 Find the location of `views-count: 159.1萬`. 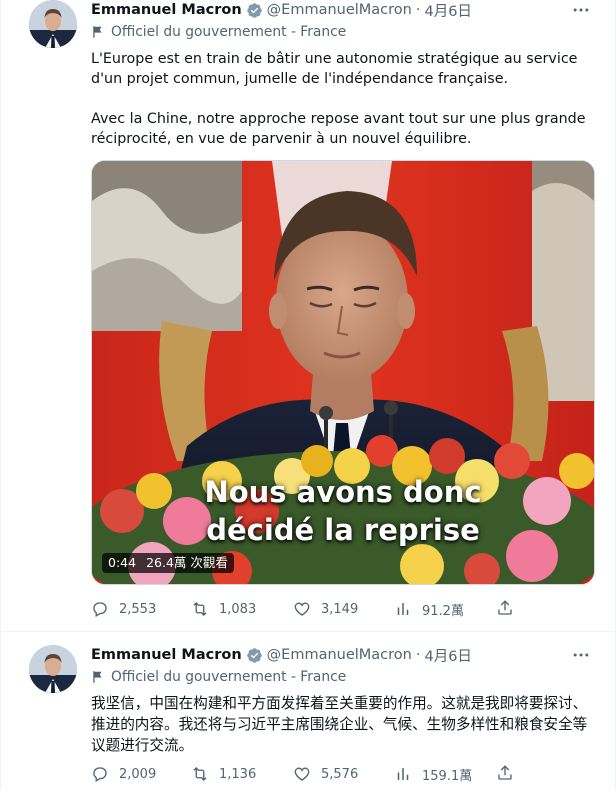

views-count: 159.1萬 is located at coordinates (447, 776).